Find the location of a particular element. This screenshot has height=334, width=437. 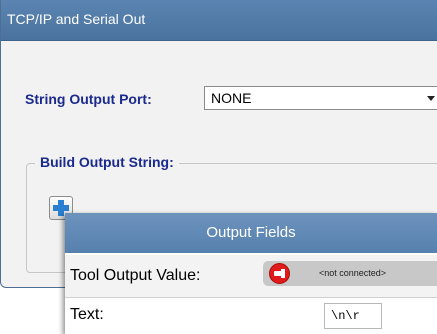

output-fields-title: Output Fields is located at coordinates (251, 232).